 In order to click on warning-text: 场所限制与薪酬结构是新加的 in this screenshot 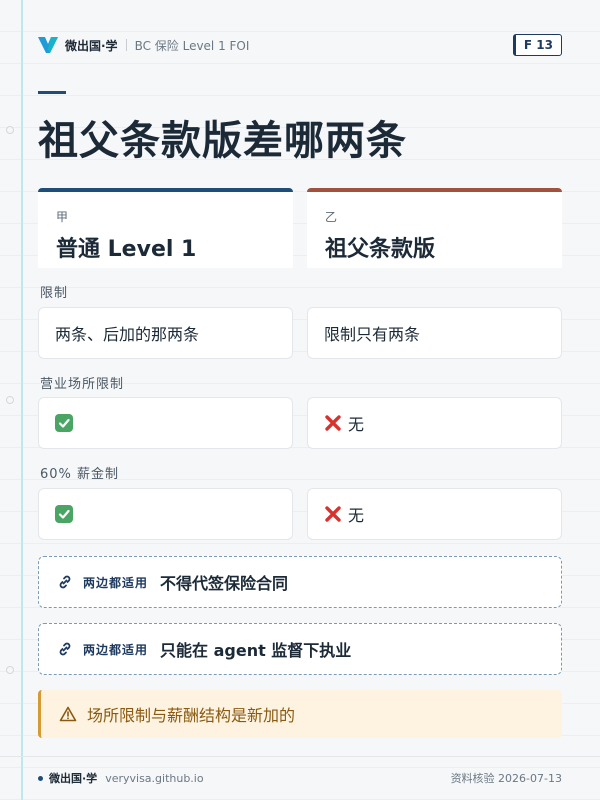, I will do `click(191, 715)`.